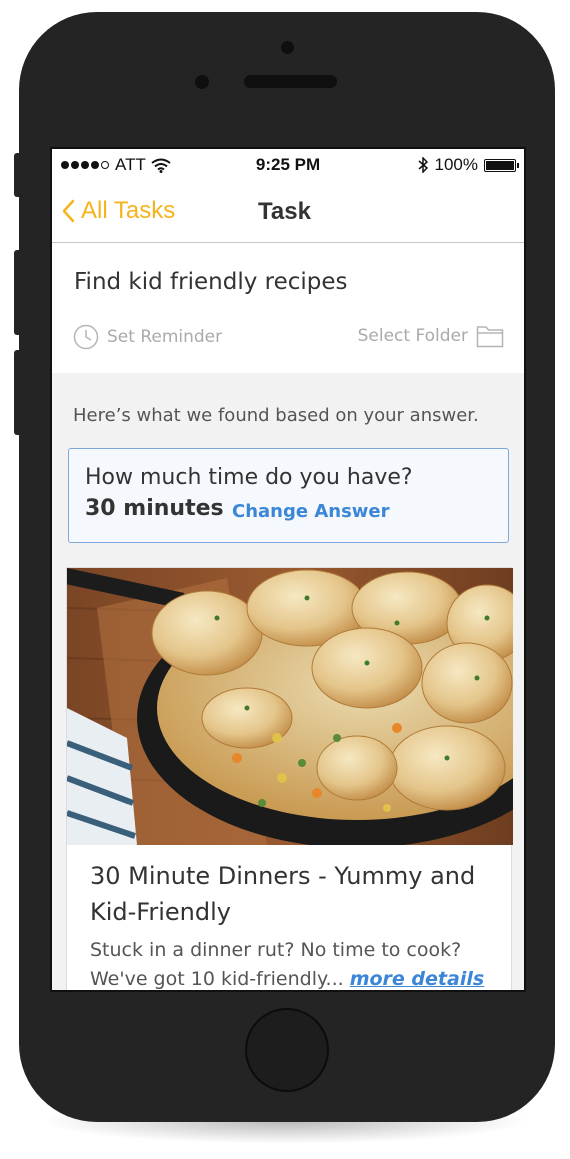  What do you see at coordinates (128, 210) in the screenshot?
I see `back-button-label: All Tasks` at bounding box center [128, 210].